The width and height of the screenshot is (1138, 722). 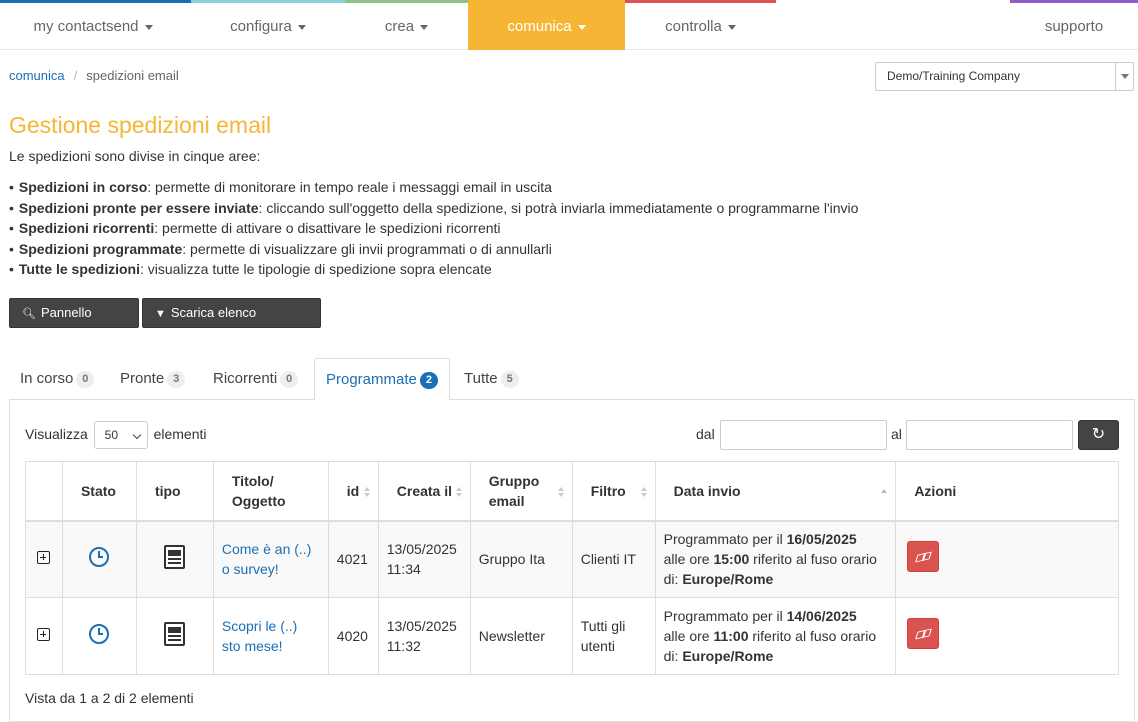 I want to click on column-header-azioni: Azioni, so click(x=1007, y=491).